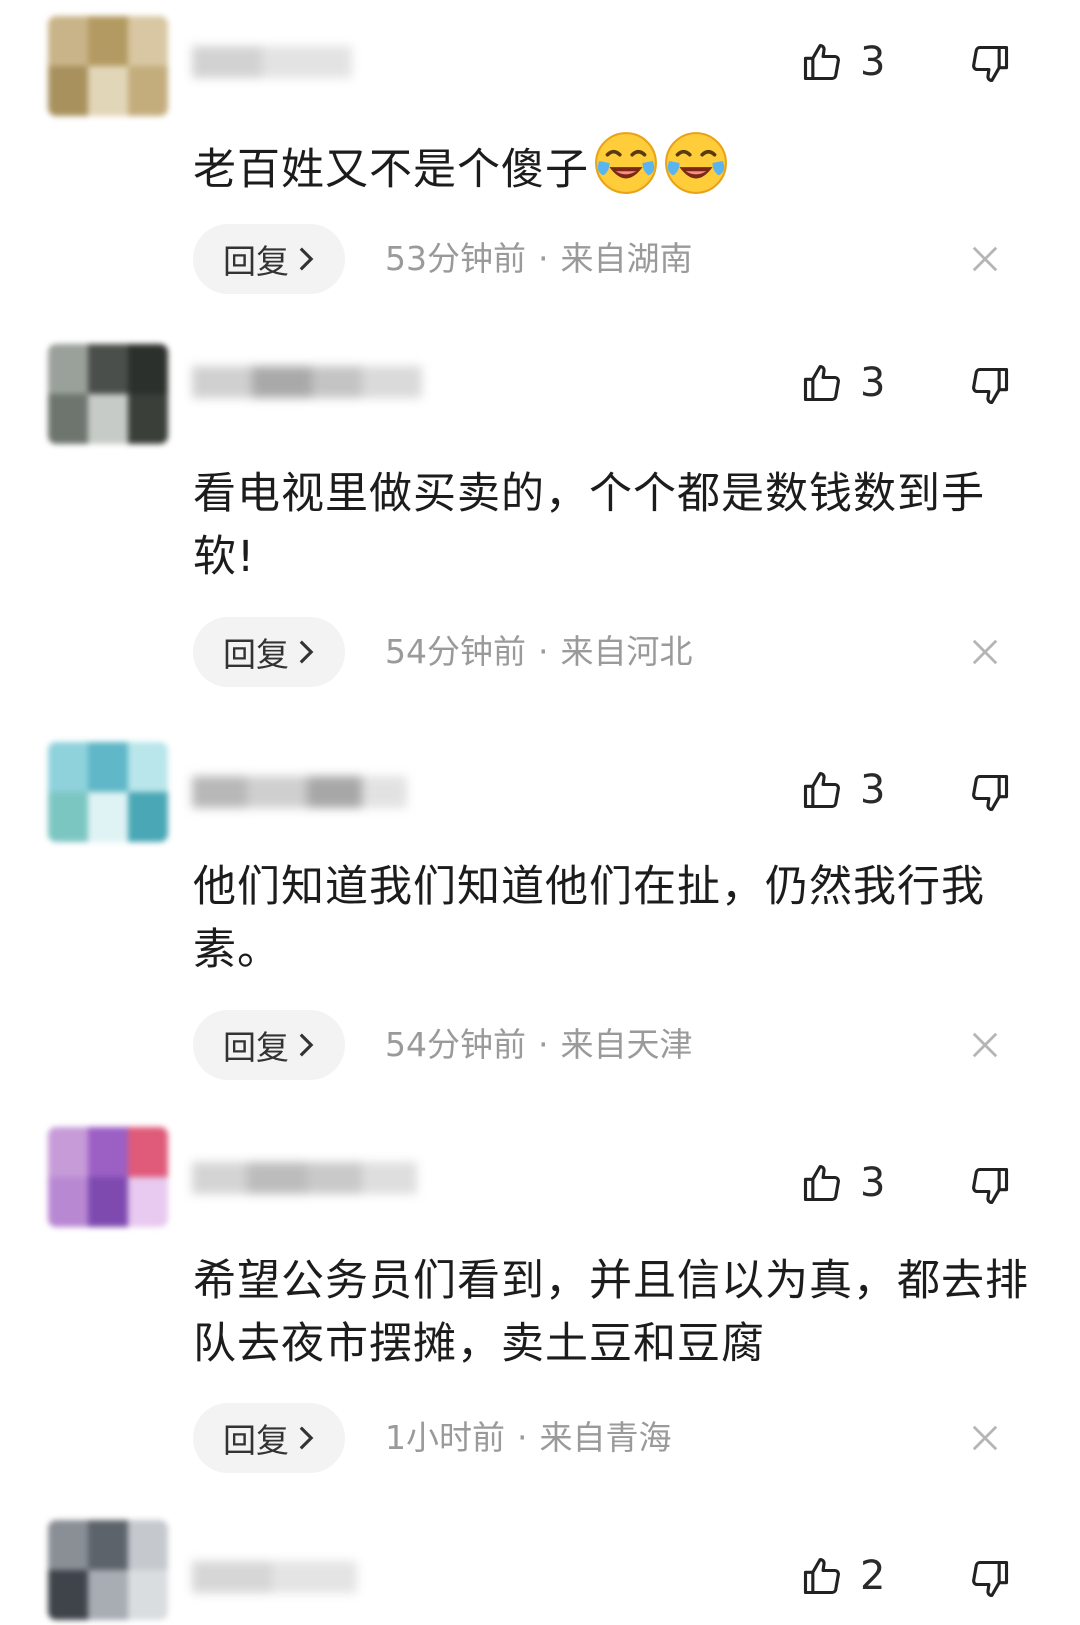 Image resolution: width=1080 pixels, height=1625 pixels. What do you see at coordinates (659, 163) in the screenshot?
I see `laughing-crying-emoji-icon` at bounding box center [659, 163].